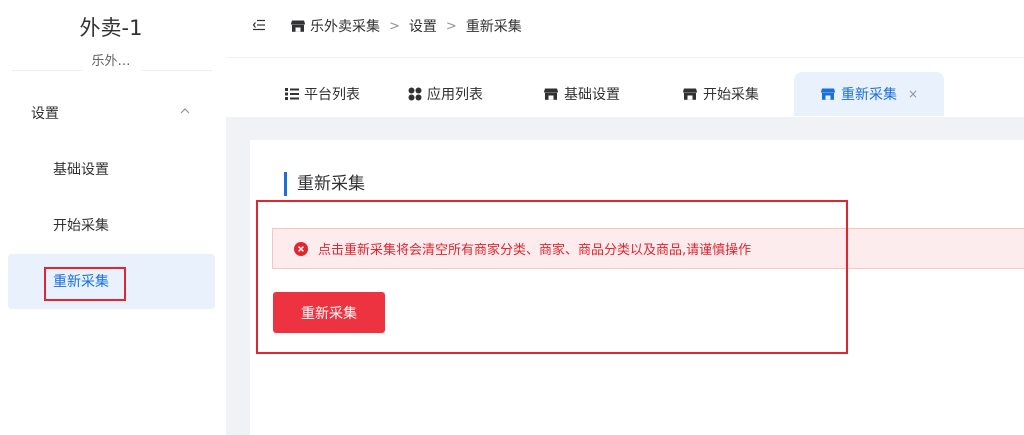 This screenshot has width=1024, height=435. Describe the element at coordinates (625, 88) in the screenshot. I see `tabs-bar: 平台列表 应用列表 基础设置 开始采集 重新采集 ×` at that location.